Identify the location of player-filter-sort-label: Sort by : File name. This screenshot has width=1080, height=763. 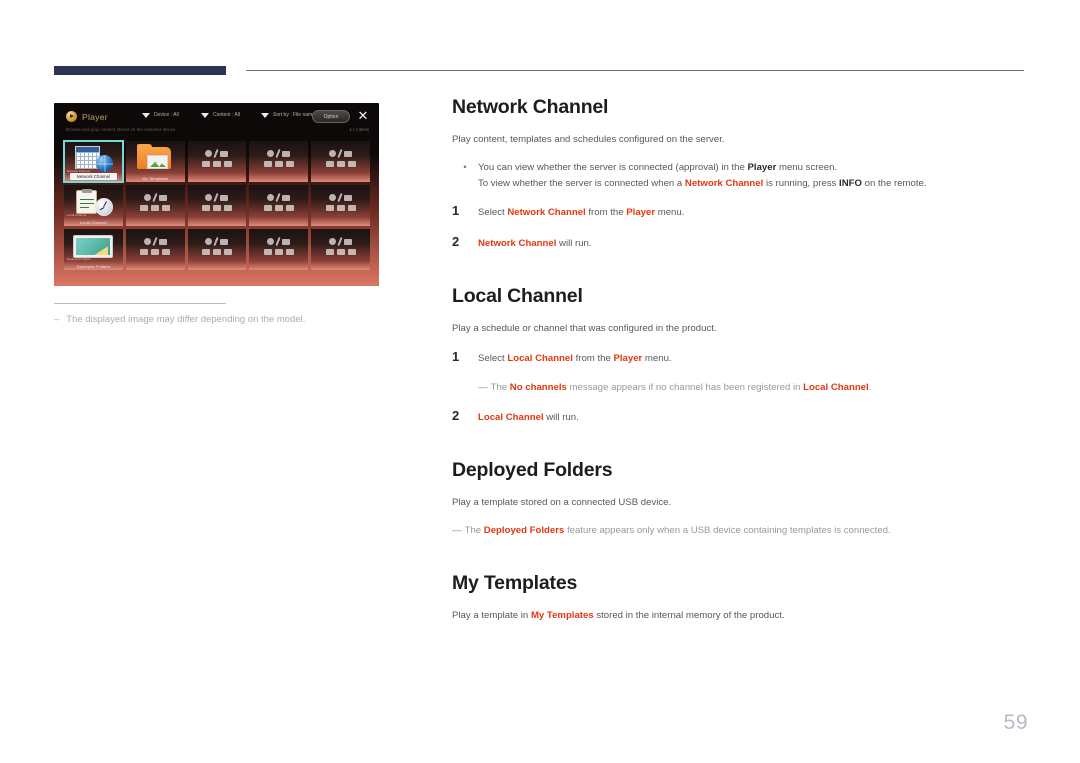
(294, 115).